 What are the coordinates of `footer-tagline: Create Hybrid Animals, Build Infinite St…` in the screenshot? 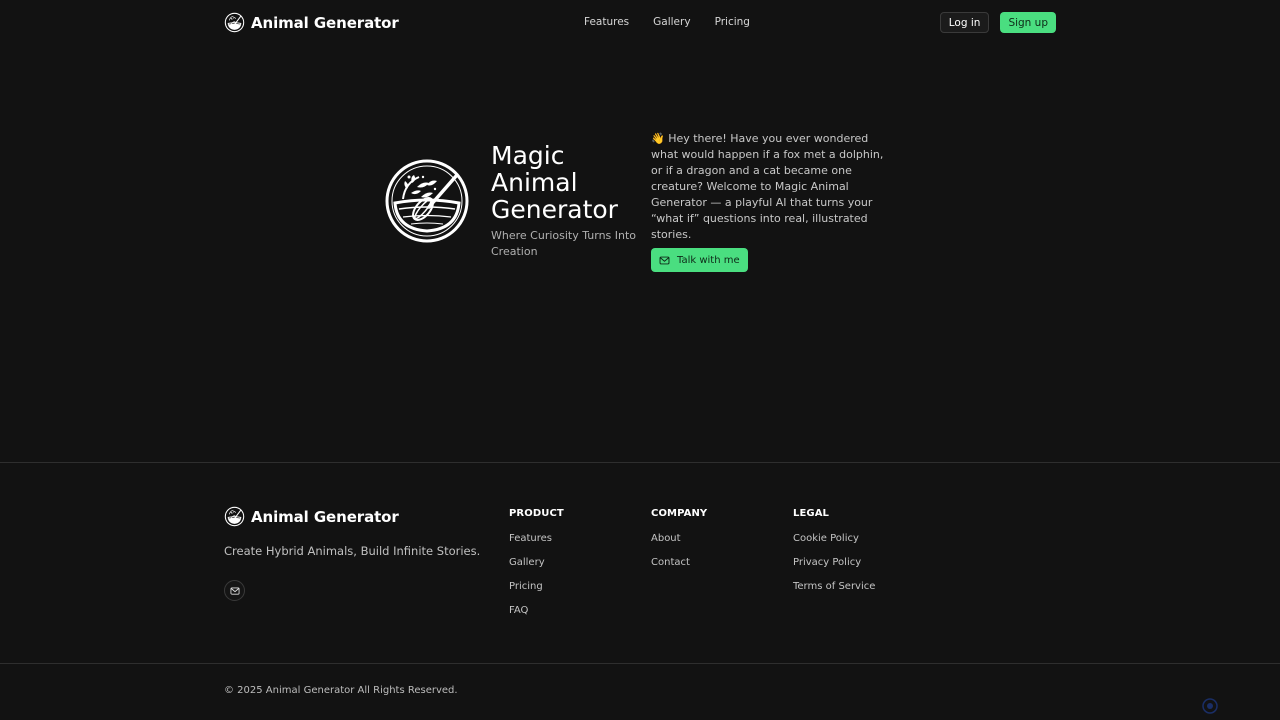 It's located at (352, 551).